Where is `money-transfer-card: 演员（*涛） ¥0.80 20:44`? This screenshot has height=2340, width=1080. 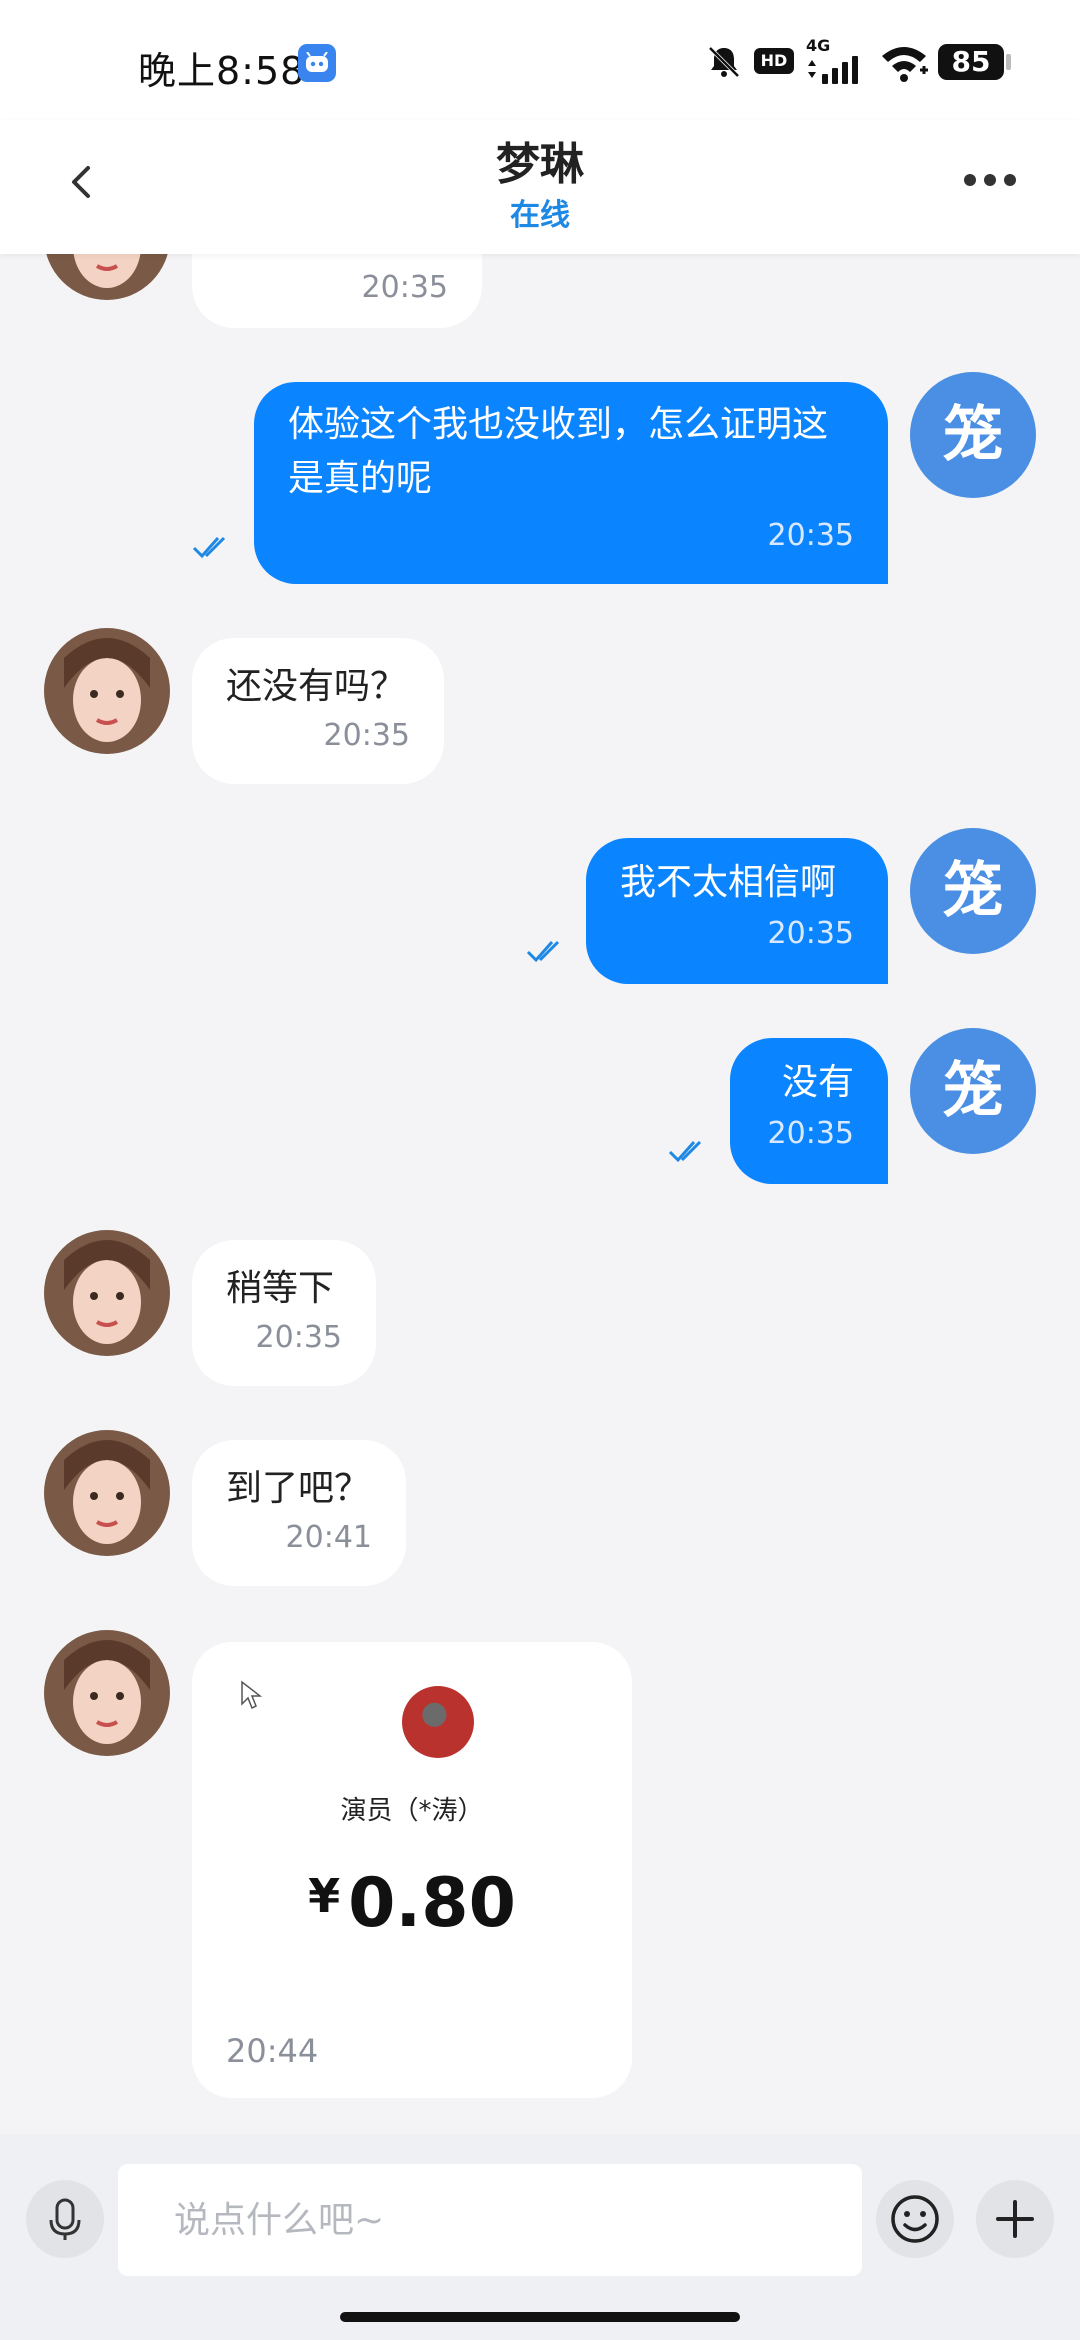 money-transfer-card: 演员（*涛） ¥0.80 20:44 is located at coordinates (412, 1870).